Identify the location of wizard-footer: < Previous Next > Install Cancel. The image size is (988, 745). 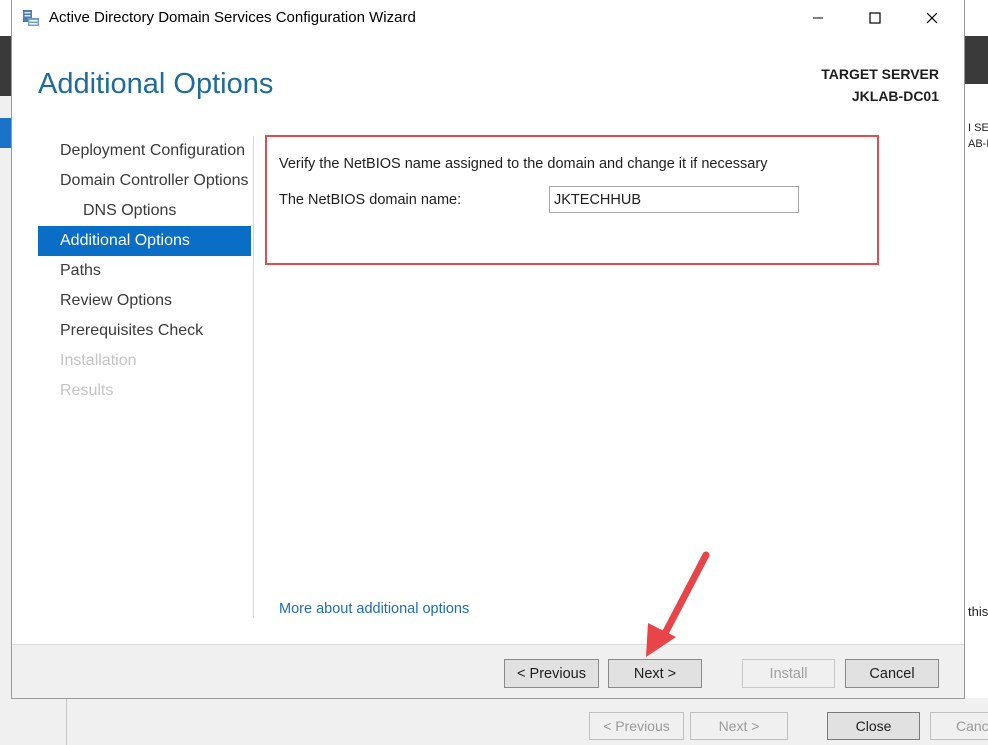
(488, 671).